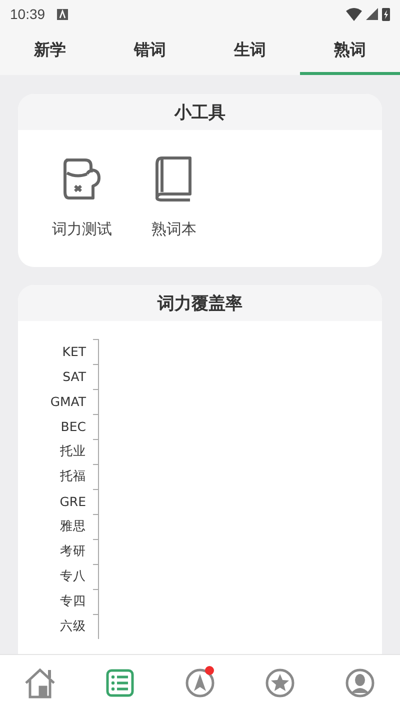 The image size is (400, 711). What do you see at coordinates (354, 14) in the screenshot?
I see `wifi-icon` at bounding box center [354, 14].